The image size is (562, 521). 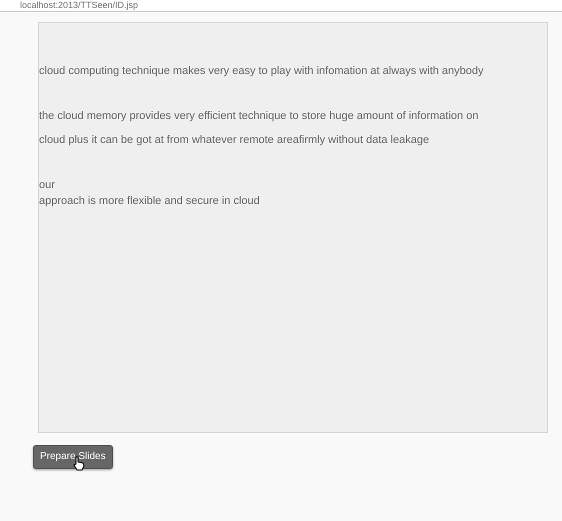 What do you see at coordinates (234, 140) in the screenshot?
I see `text-line: cloud plus it can be got at from whatever remote areafirmly without data leakage` at bounding box center [234, 140].